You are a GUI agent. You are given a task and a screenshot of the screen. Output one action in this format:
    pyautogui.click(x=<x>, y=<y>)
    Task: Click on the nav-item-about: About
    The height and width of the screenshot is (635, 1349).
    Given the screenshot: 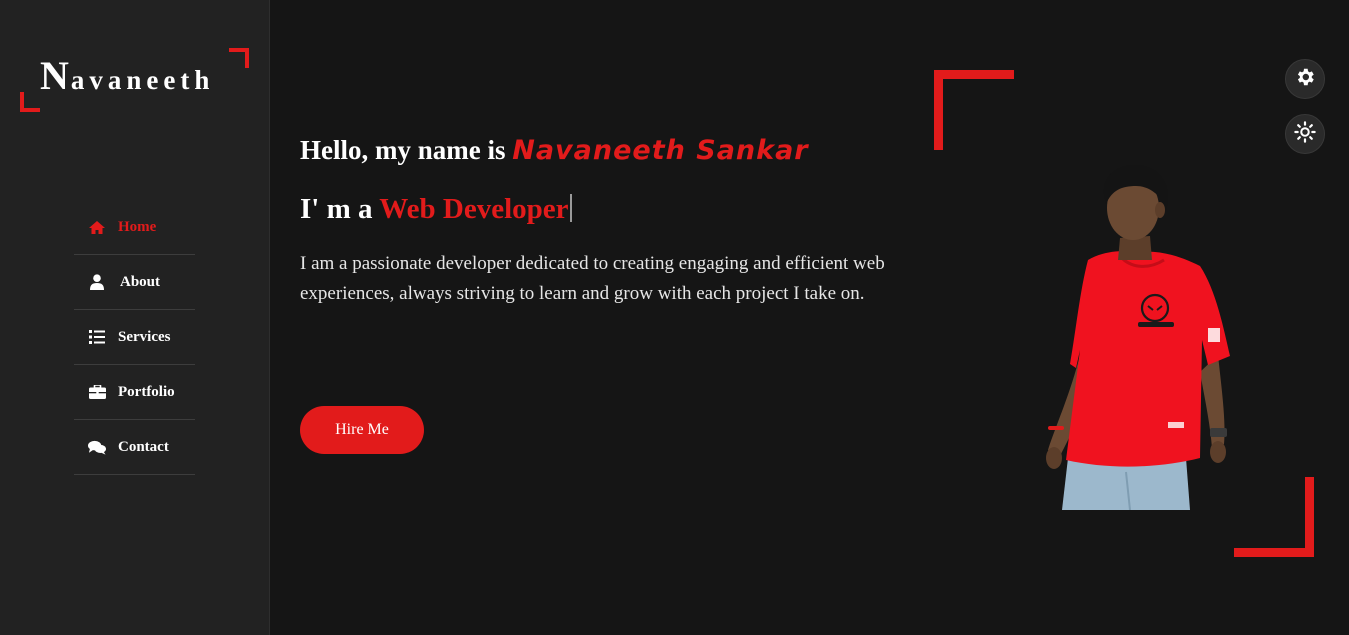 What is the action you would take?
    pyautogui.click(x=134, y=282)
    